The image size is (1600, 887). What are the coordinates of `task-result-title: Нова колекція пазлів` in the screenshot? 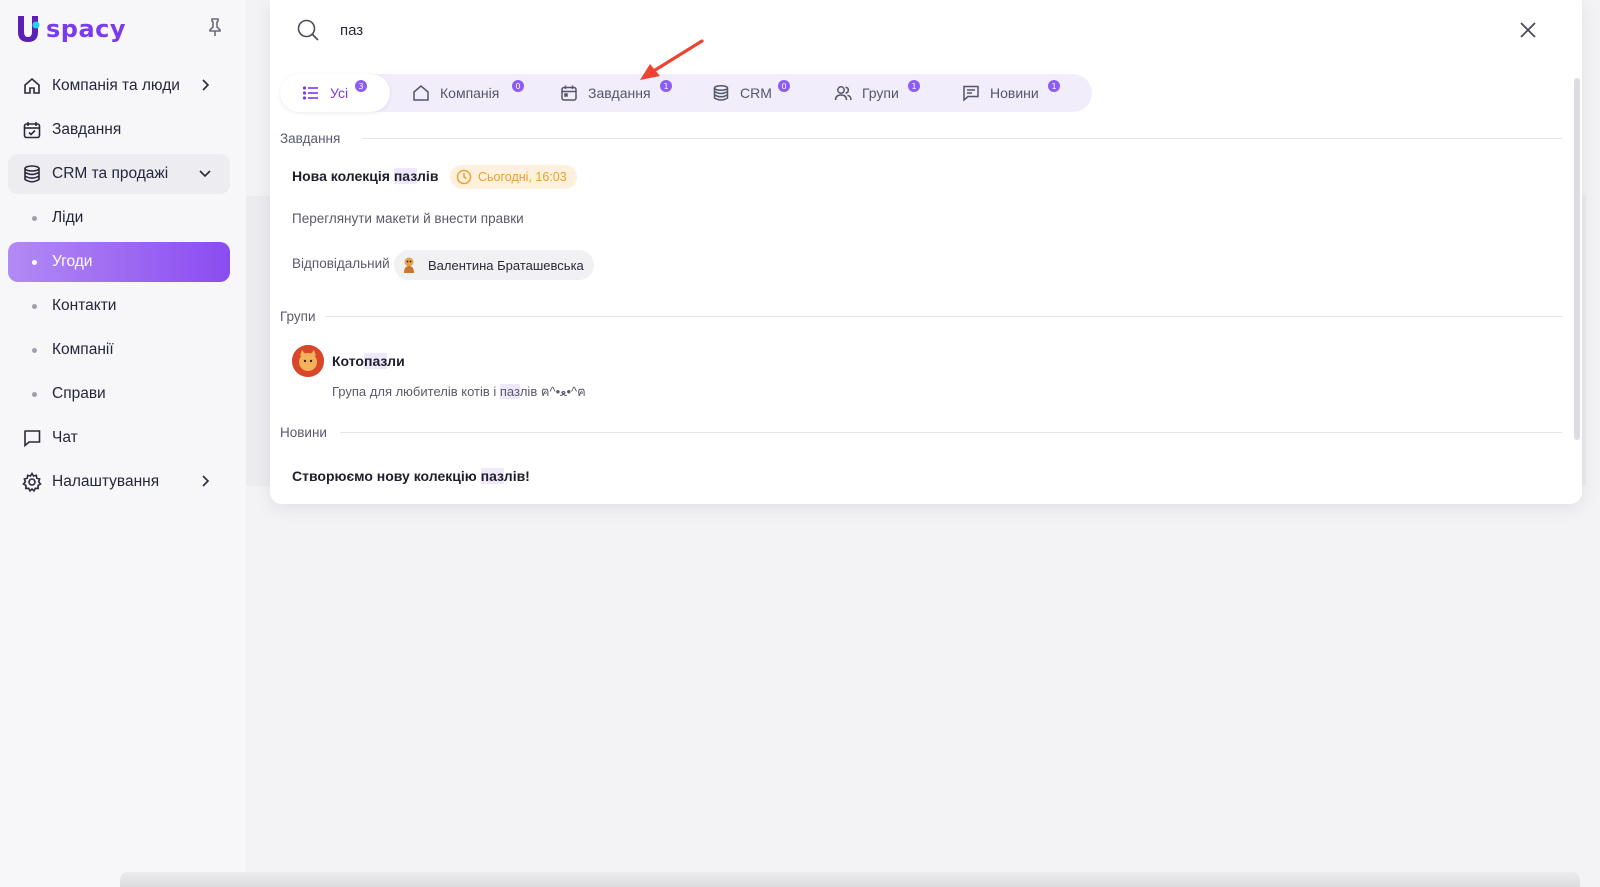 It's located at (365, 176).